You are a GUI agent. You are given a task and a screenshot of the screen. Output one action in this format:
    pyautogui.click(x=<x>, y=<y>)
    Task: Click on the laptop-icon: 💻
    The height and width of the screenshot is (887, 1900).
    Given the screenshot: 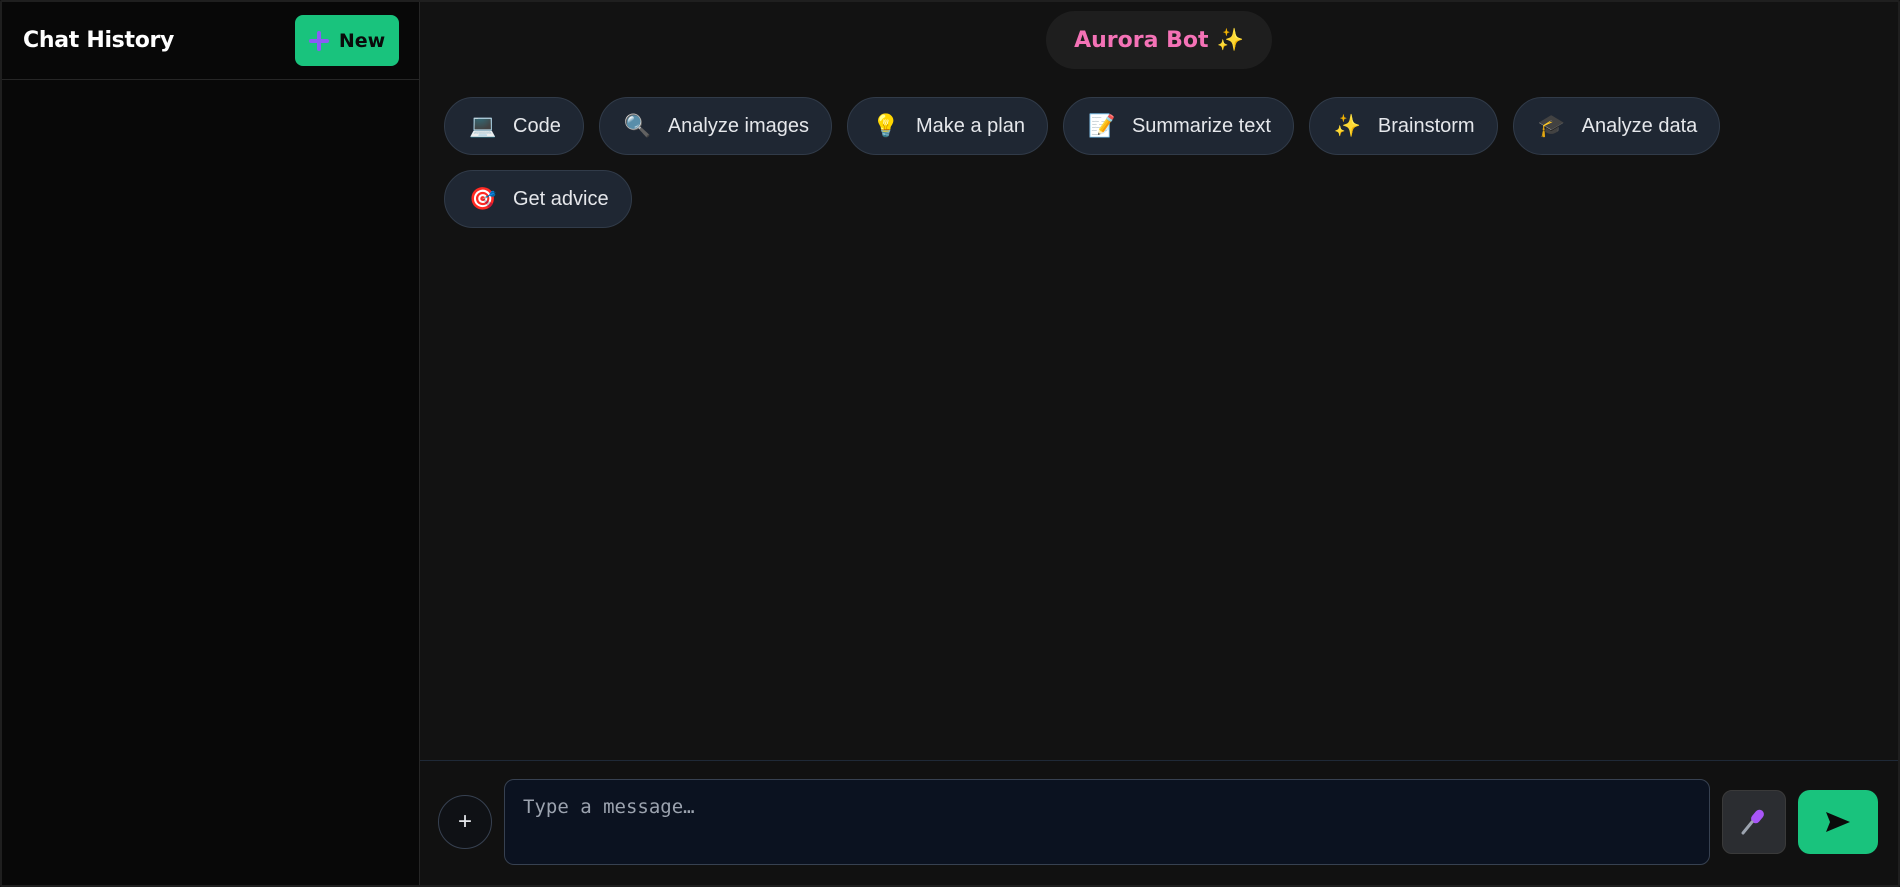 What is the action you would take?
    pyautogui.click(x=483, y=125)
    